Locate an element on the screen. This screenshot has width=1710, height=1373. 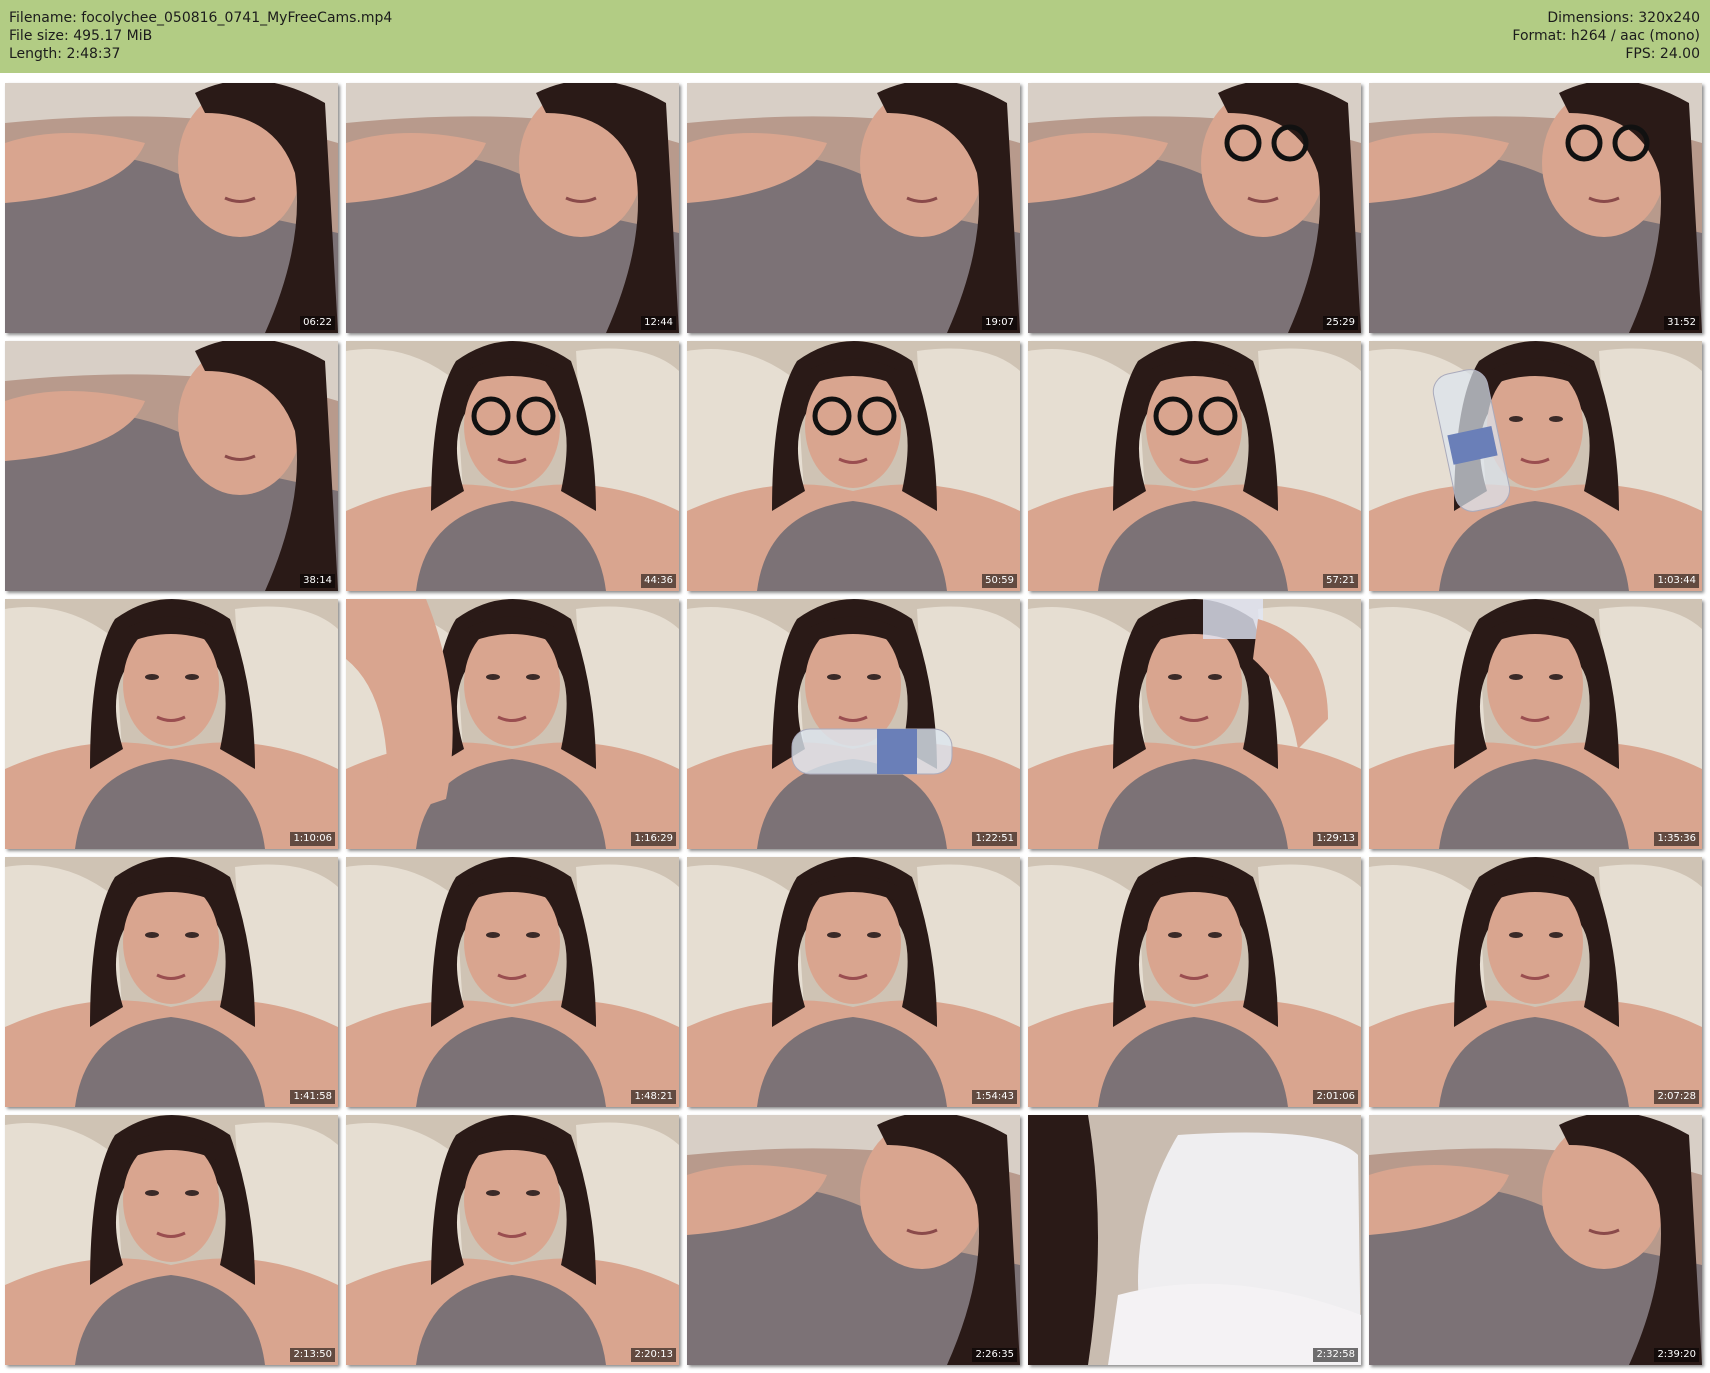
thumbnail: 1:29:13 is located at coordinates (1194, 724).